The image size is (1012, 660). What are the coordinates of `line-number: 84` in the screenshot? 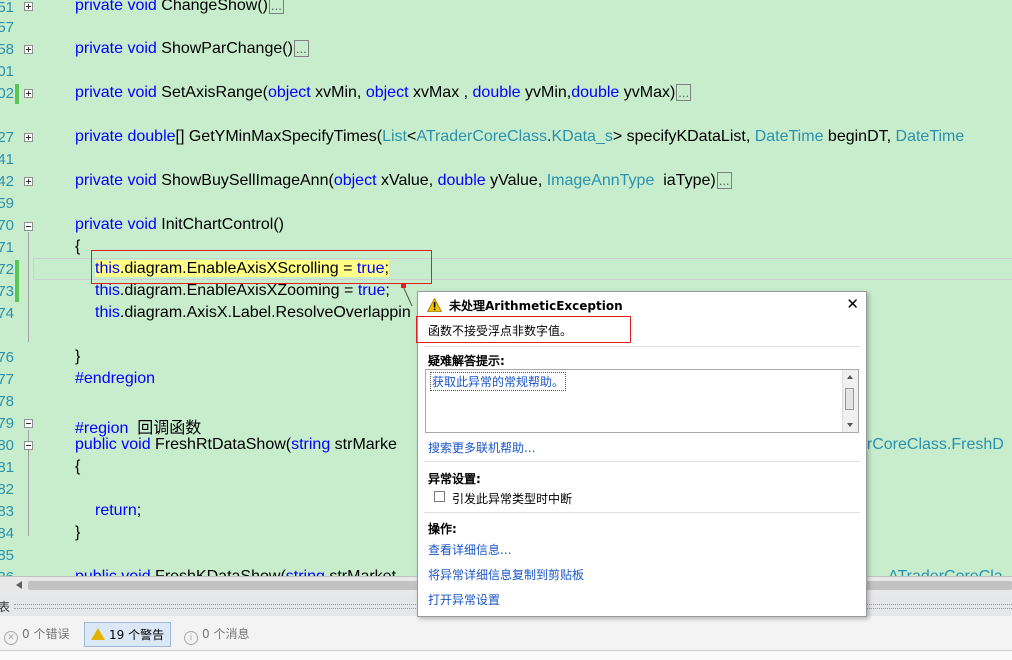 It's located at (7, 533).